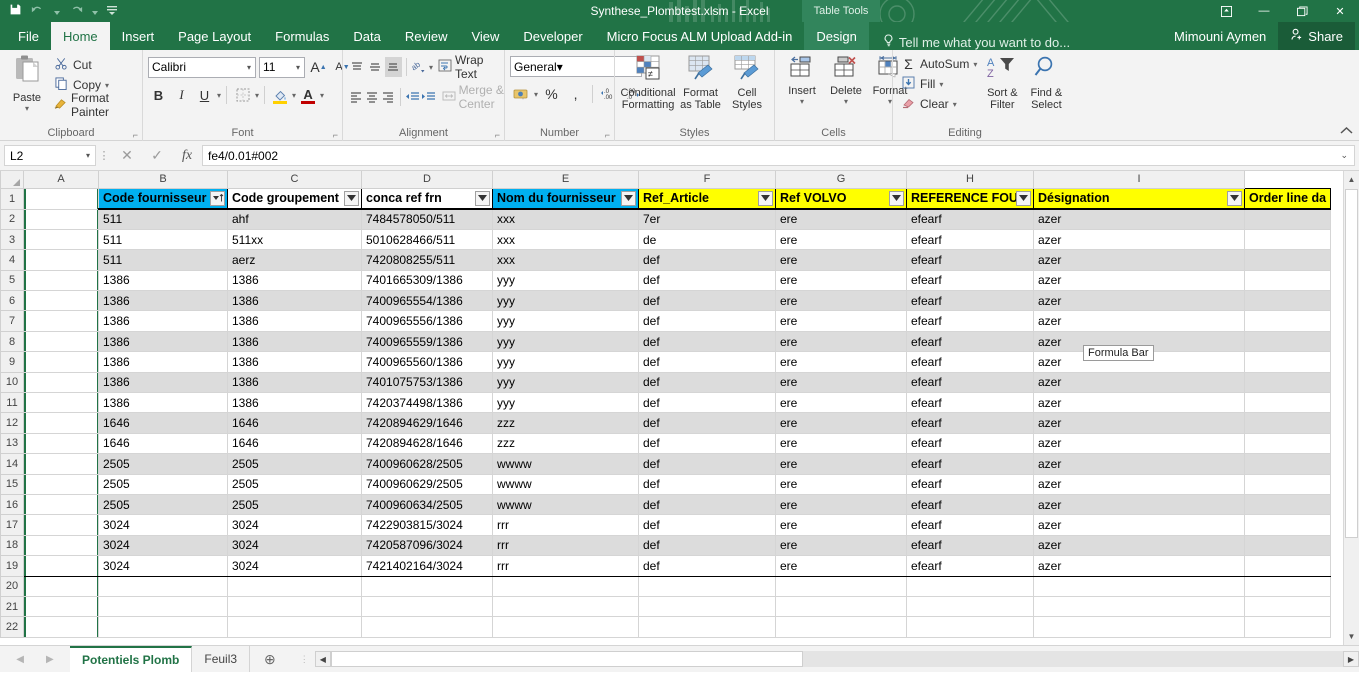 This screenshot has height=687, width=1359. I want to click on grid-cell: 7420894629/1646, so click(427, 423).